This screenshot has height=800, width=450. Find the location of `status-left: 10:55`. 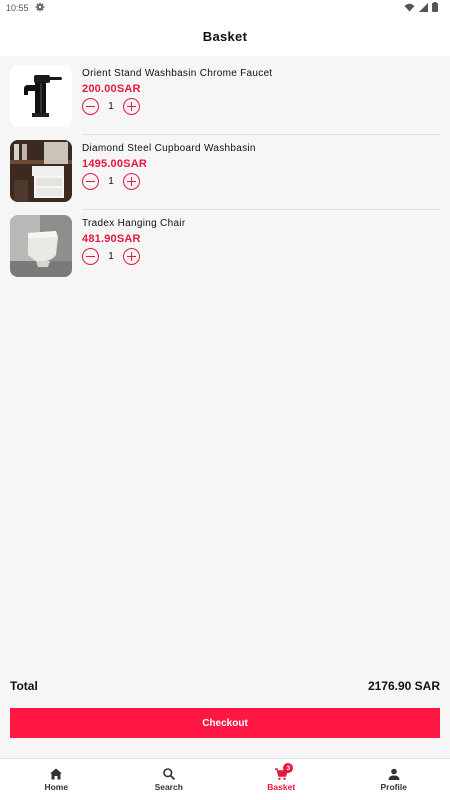

status-left: 10:55 is located at coordinates (25, 8).